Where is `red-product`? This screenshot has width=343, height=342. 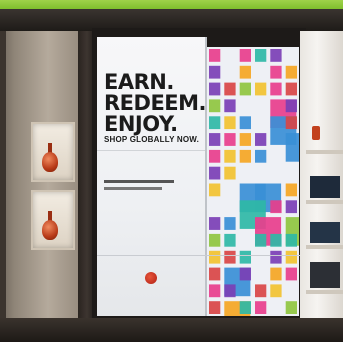
red-product is located at coordinates (316, 133).